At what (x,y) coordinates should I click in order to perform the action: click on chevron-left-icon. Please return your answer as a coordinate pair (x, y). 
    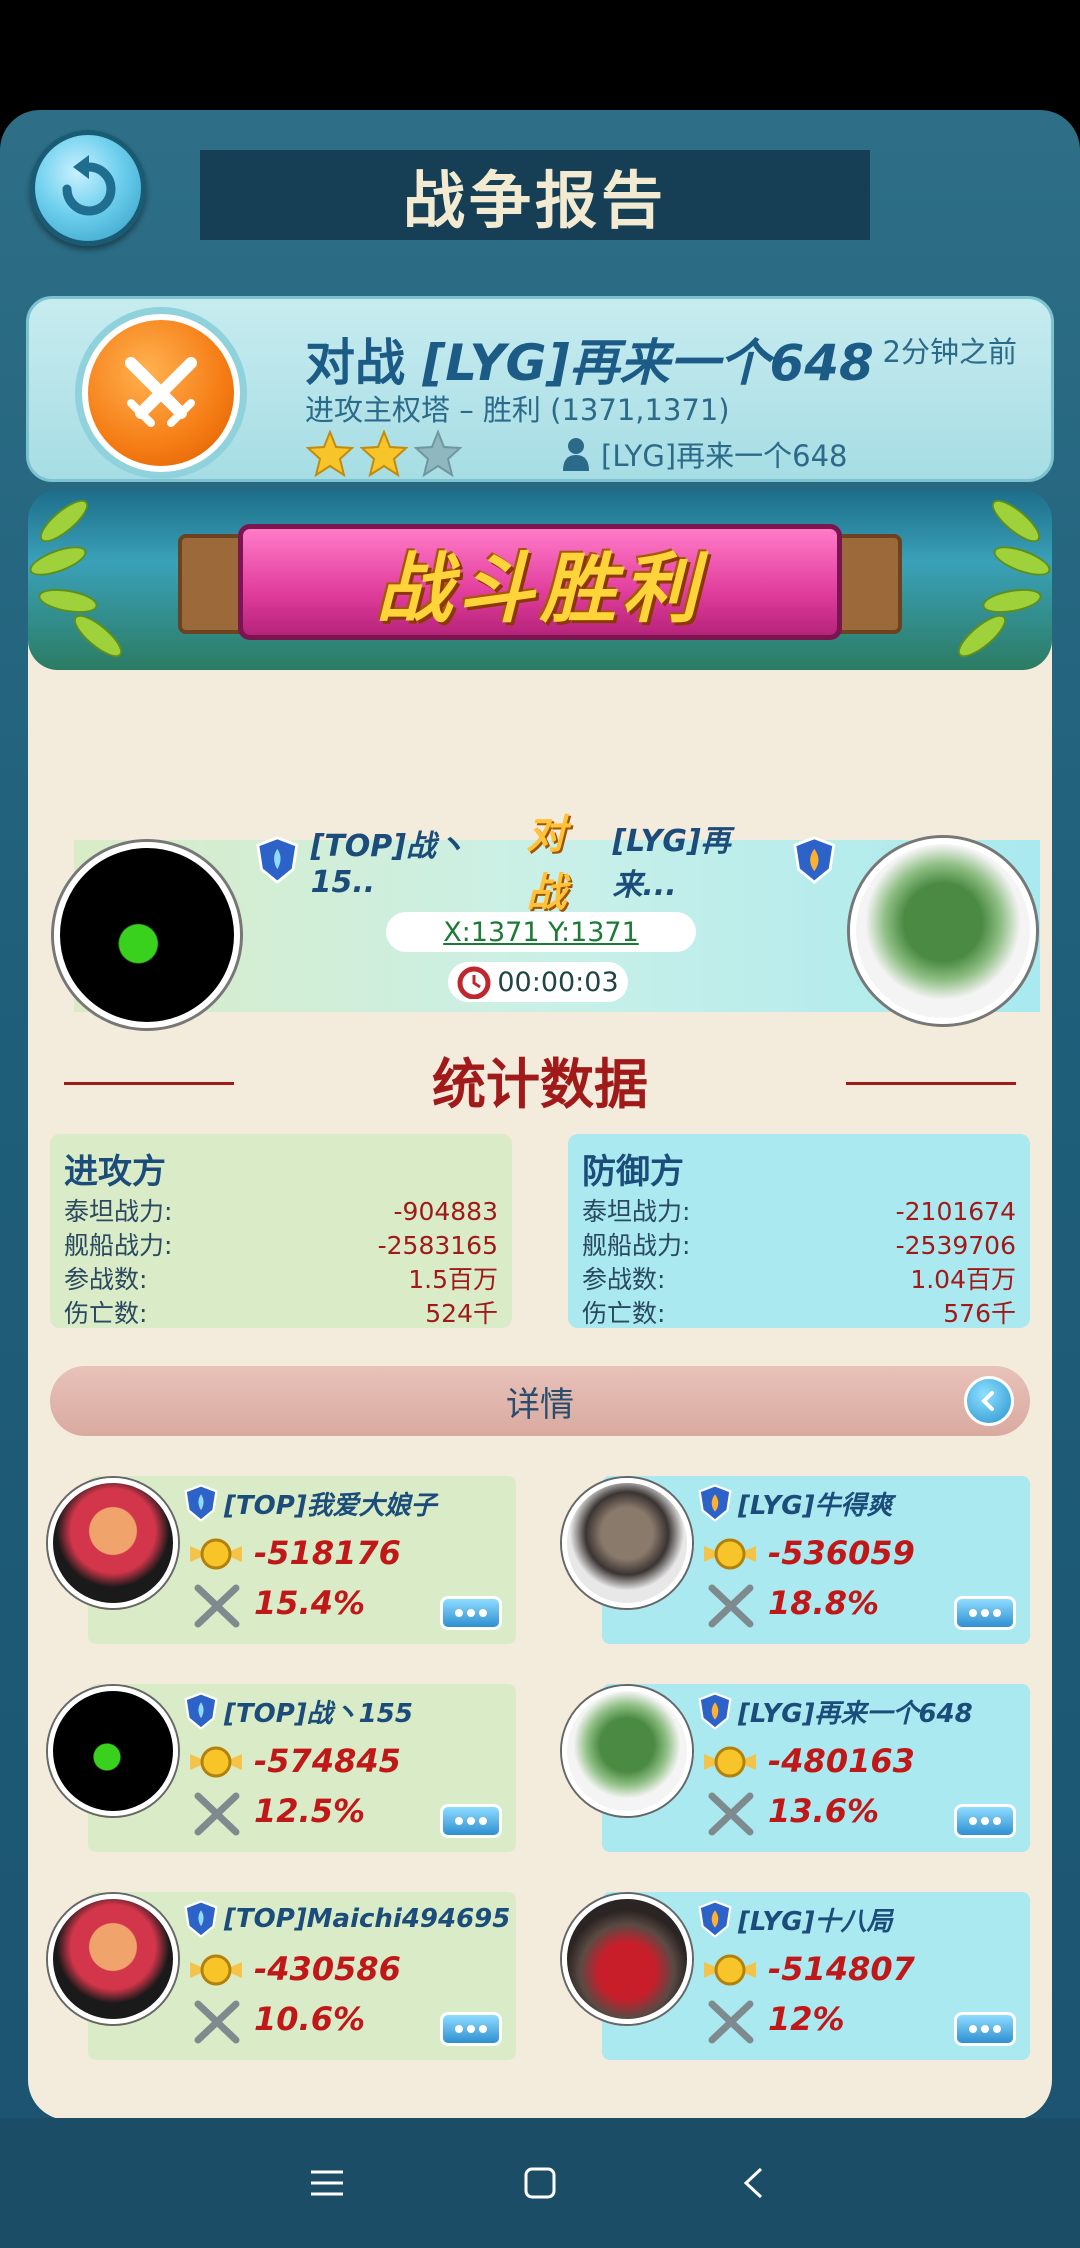
    Looking at the image, I should click on (987, 1401).